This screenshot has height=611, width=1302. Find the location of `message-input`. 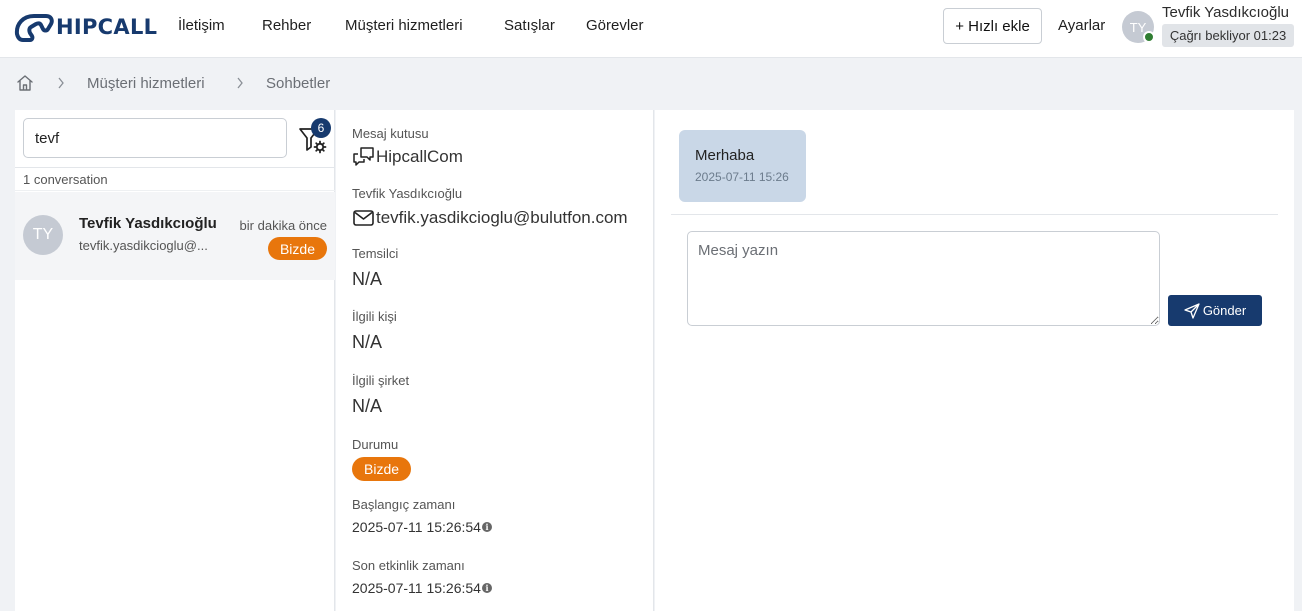

message-input is located at coordinates (923, 278).